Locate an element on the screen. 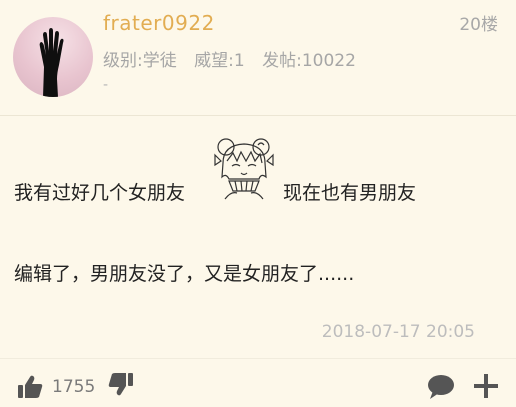  thumbs-down-icon is located at coordinates (120, 384).